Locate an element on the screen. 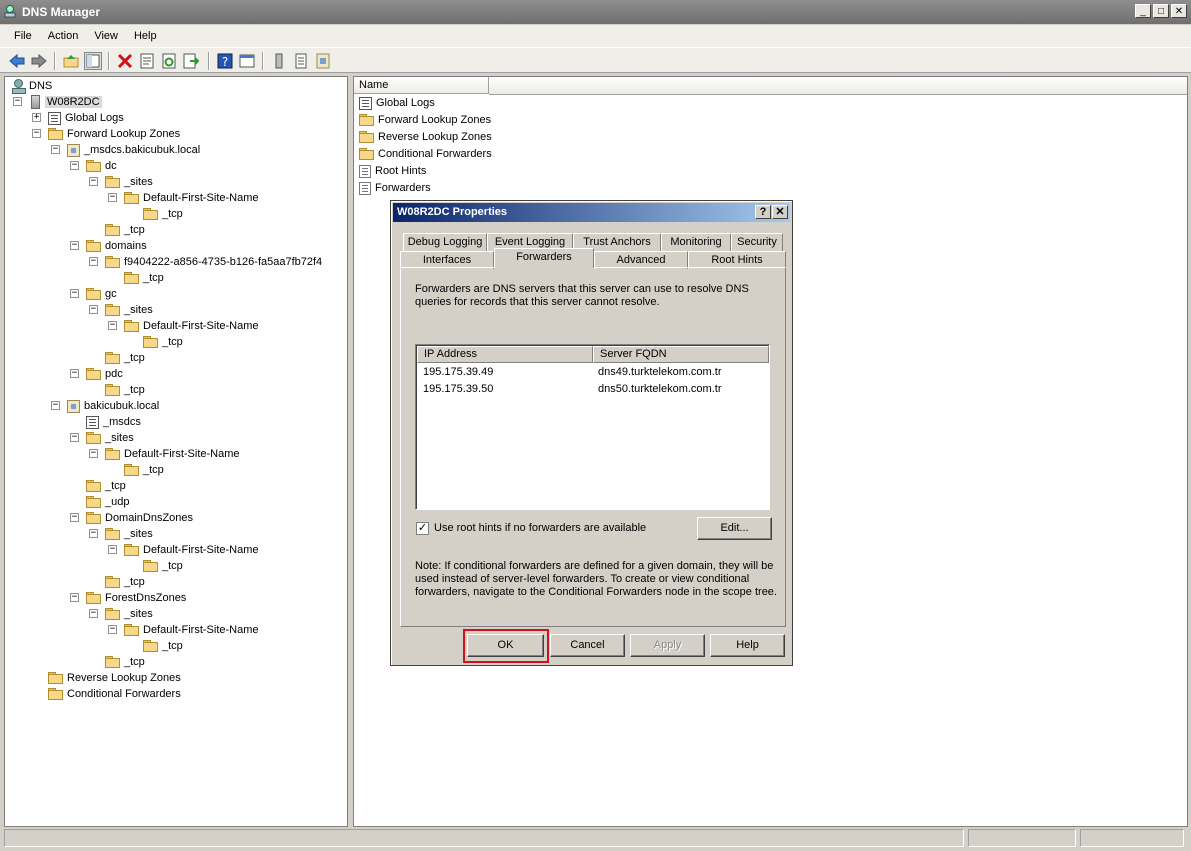 The height and width of the screenshot is (851, 1191). tree-node-pdc: pdc is located at coordinates (104, 374).